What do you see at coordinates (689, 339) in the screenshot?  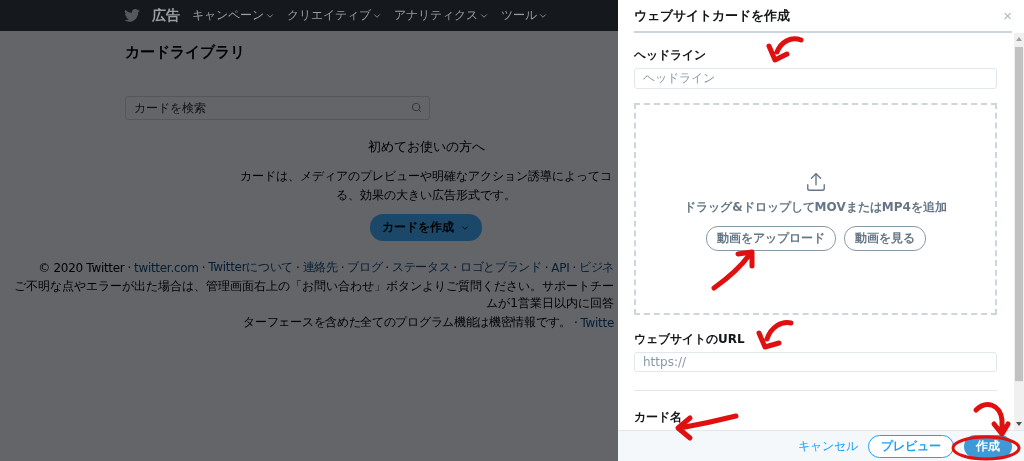 I see `field-label: ウェブサイトのURL` at bounding box center [689, 339].